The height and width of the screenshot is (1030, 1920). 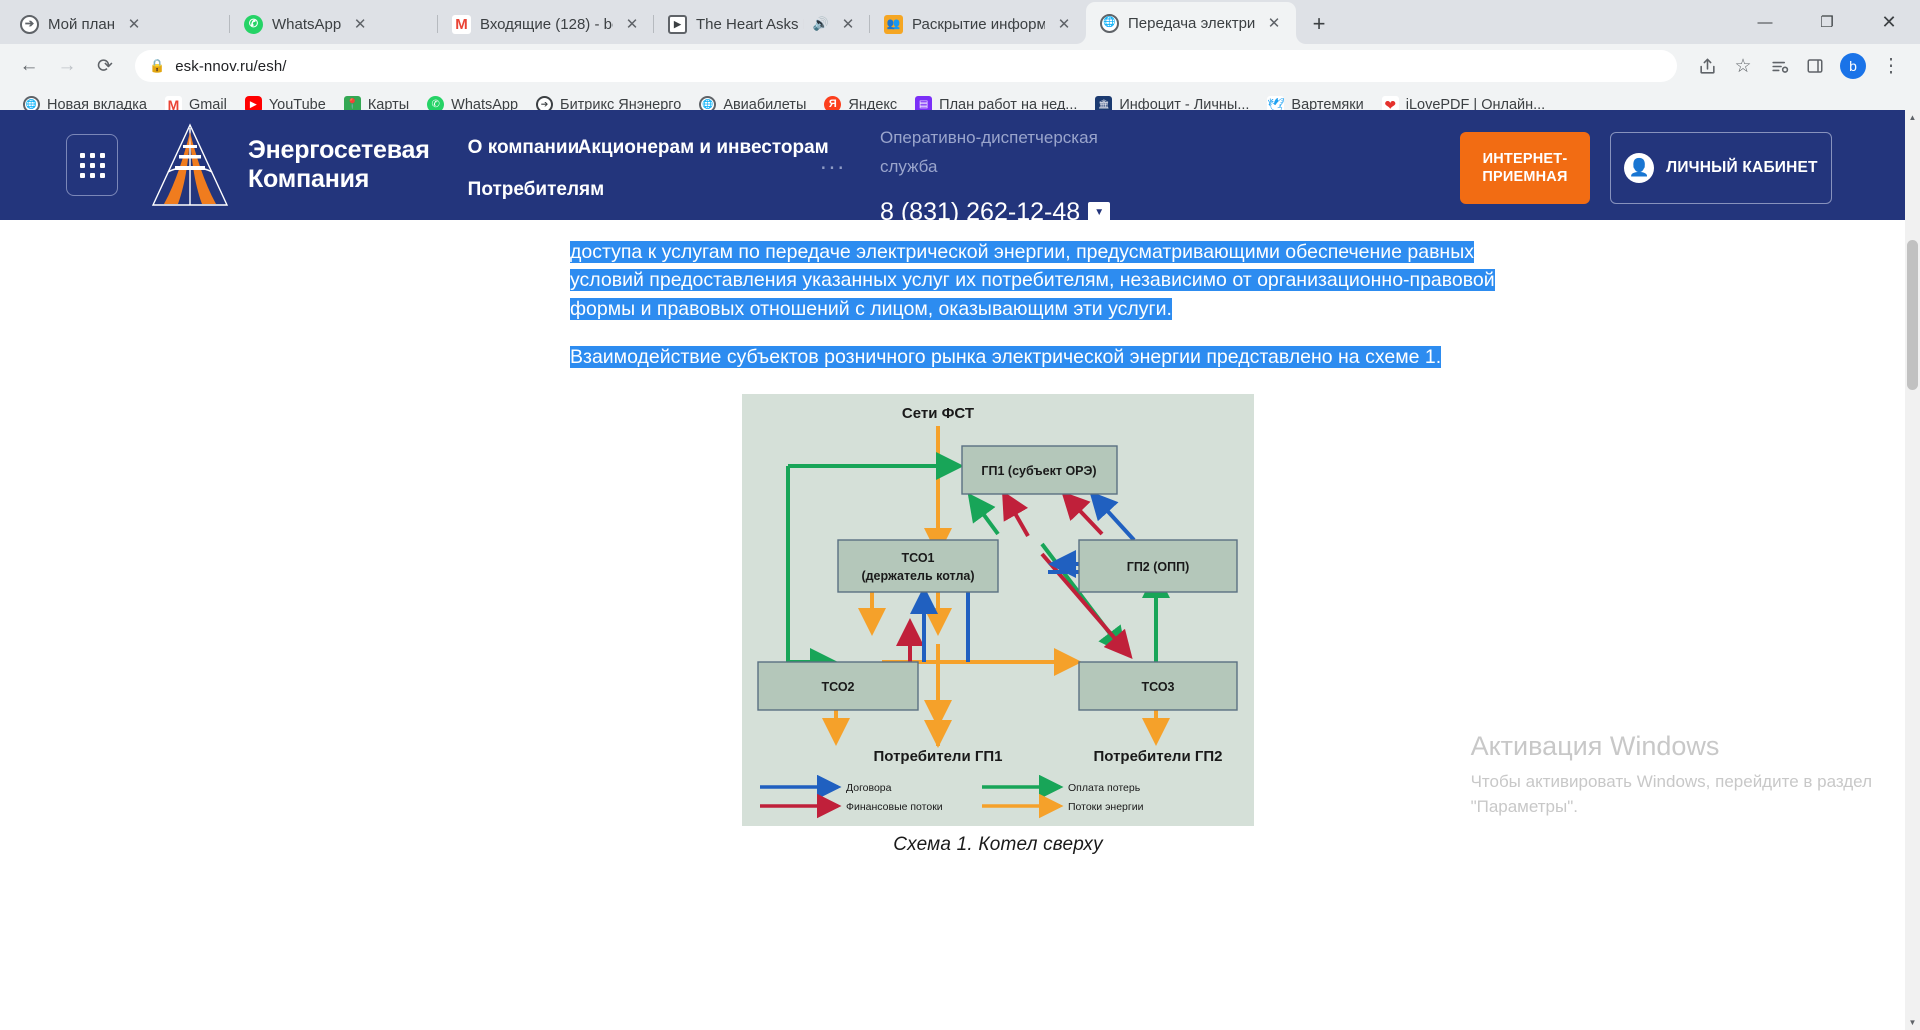 What do you see at coordinates (821, 24) in the screenshot?
I see `audio-playing-icon: 🔊` at bounding box center [821, 24].